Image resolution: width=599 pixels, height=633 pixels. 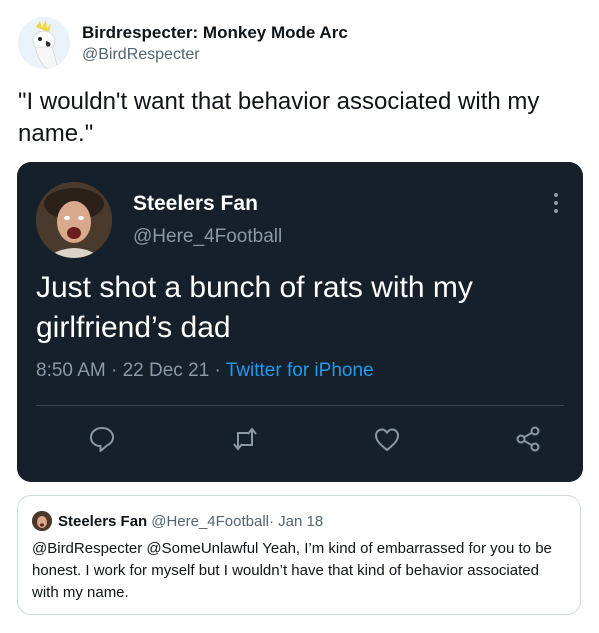 What do you see at coordinates (207, 237) in the screenshot?
I see `quoted-handle: @Here_4Football` at bounding box center [207, 237].